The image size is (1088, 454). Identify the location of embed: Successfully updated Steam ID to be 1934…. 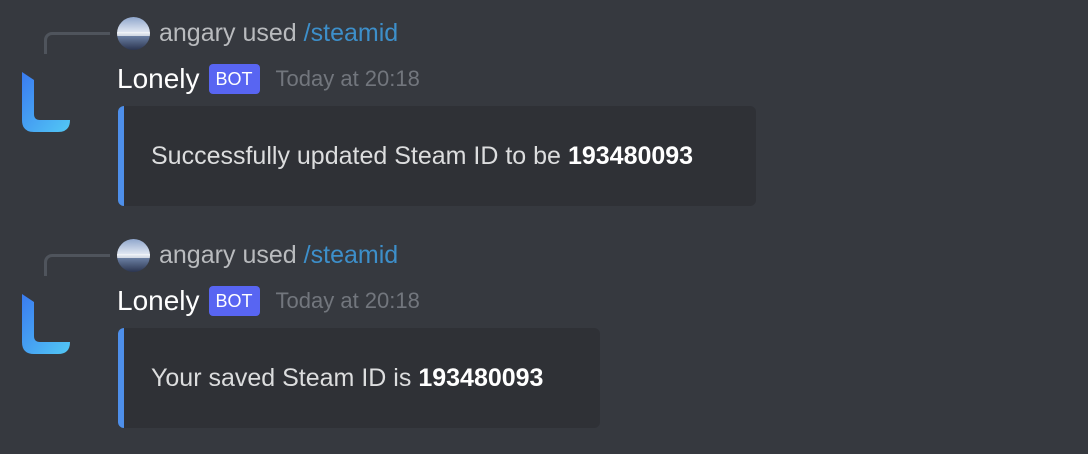
(437, 156).